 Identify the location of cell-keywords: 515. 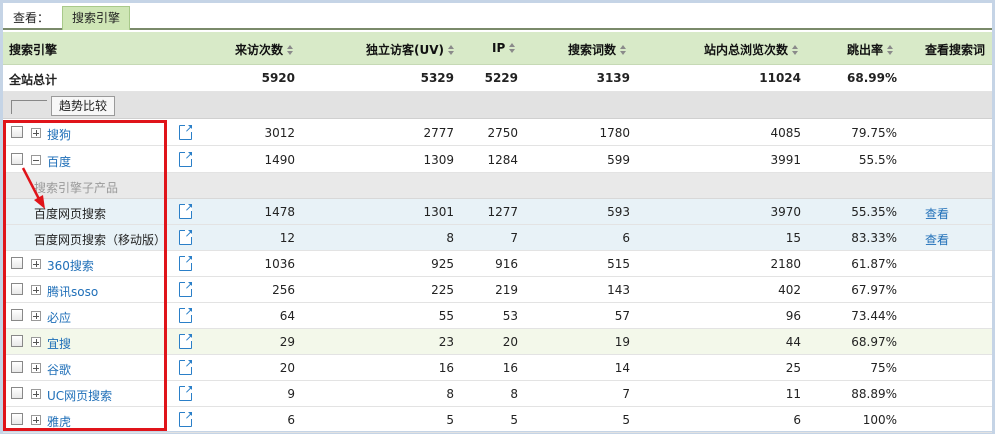
(618, 264).